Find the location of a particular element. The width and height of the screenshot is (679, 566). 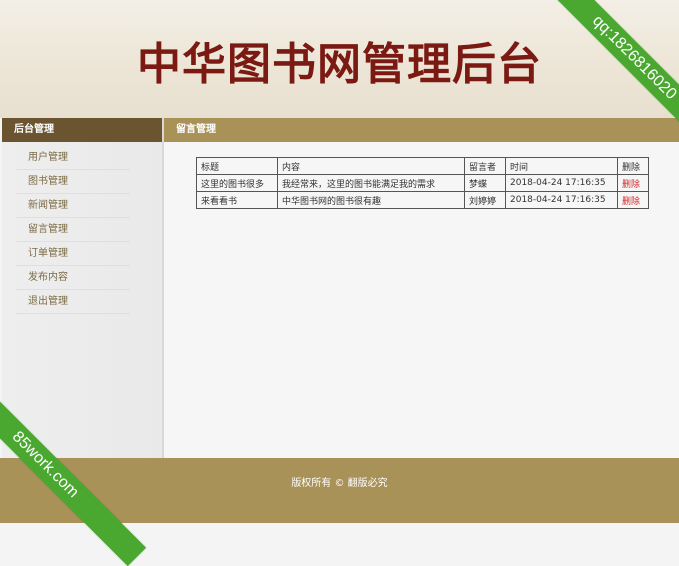

sidebar-item-messages: 留言管理 is located at coordinates (73, 230).